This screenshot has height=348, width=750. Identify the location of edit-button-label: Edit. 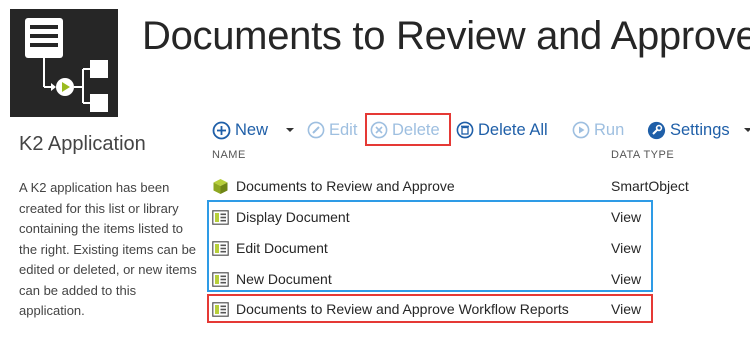
(343, 129).